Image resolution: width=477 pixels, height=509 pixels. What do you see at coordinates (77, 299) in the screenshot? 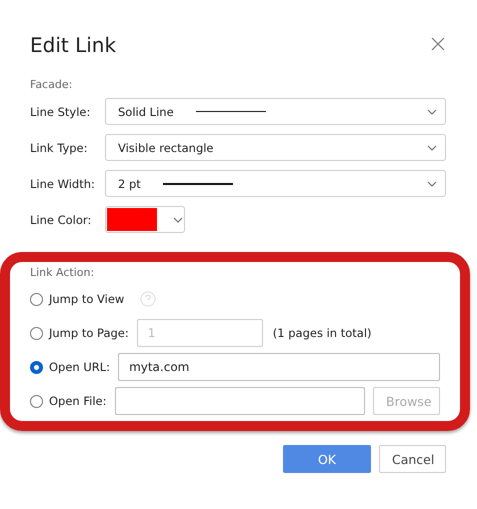
I see `radio-option: Jump to View` at bounding box center [77, 299].